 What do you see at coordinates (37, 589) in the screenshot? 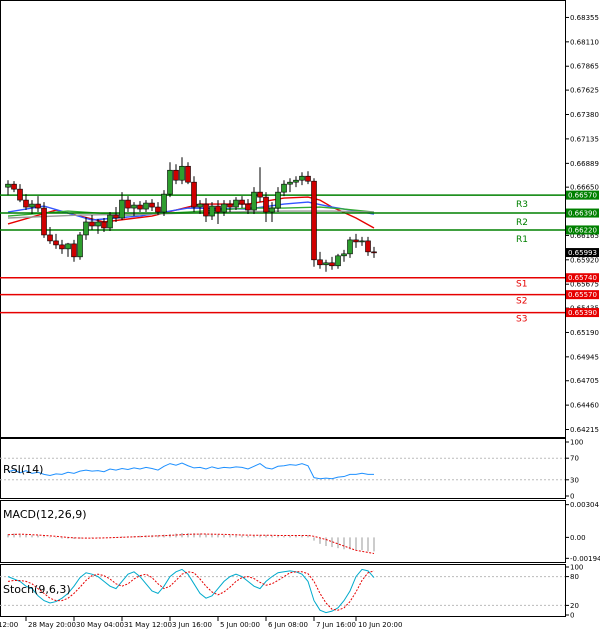
I see `stoch-label: Stoch(9,6,3)` at bounding box center [37, 589].